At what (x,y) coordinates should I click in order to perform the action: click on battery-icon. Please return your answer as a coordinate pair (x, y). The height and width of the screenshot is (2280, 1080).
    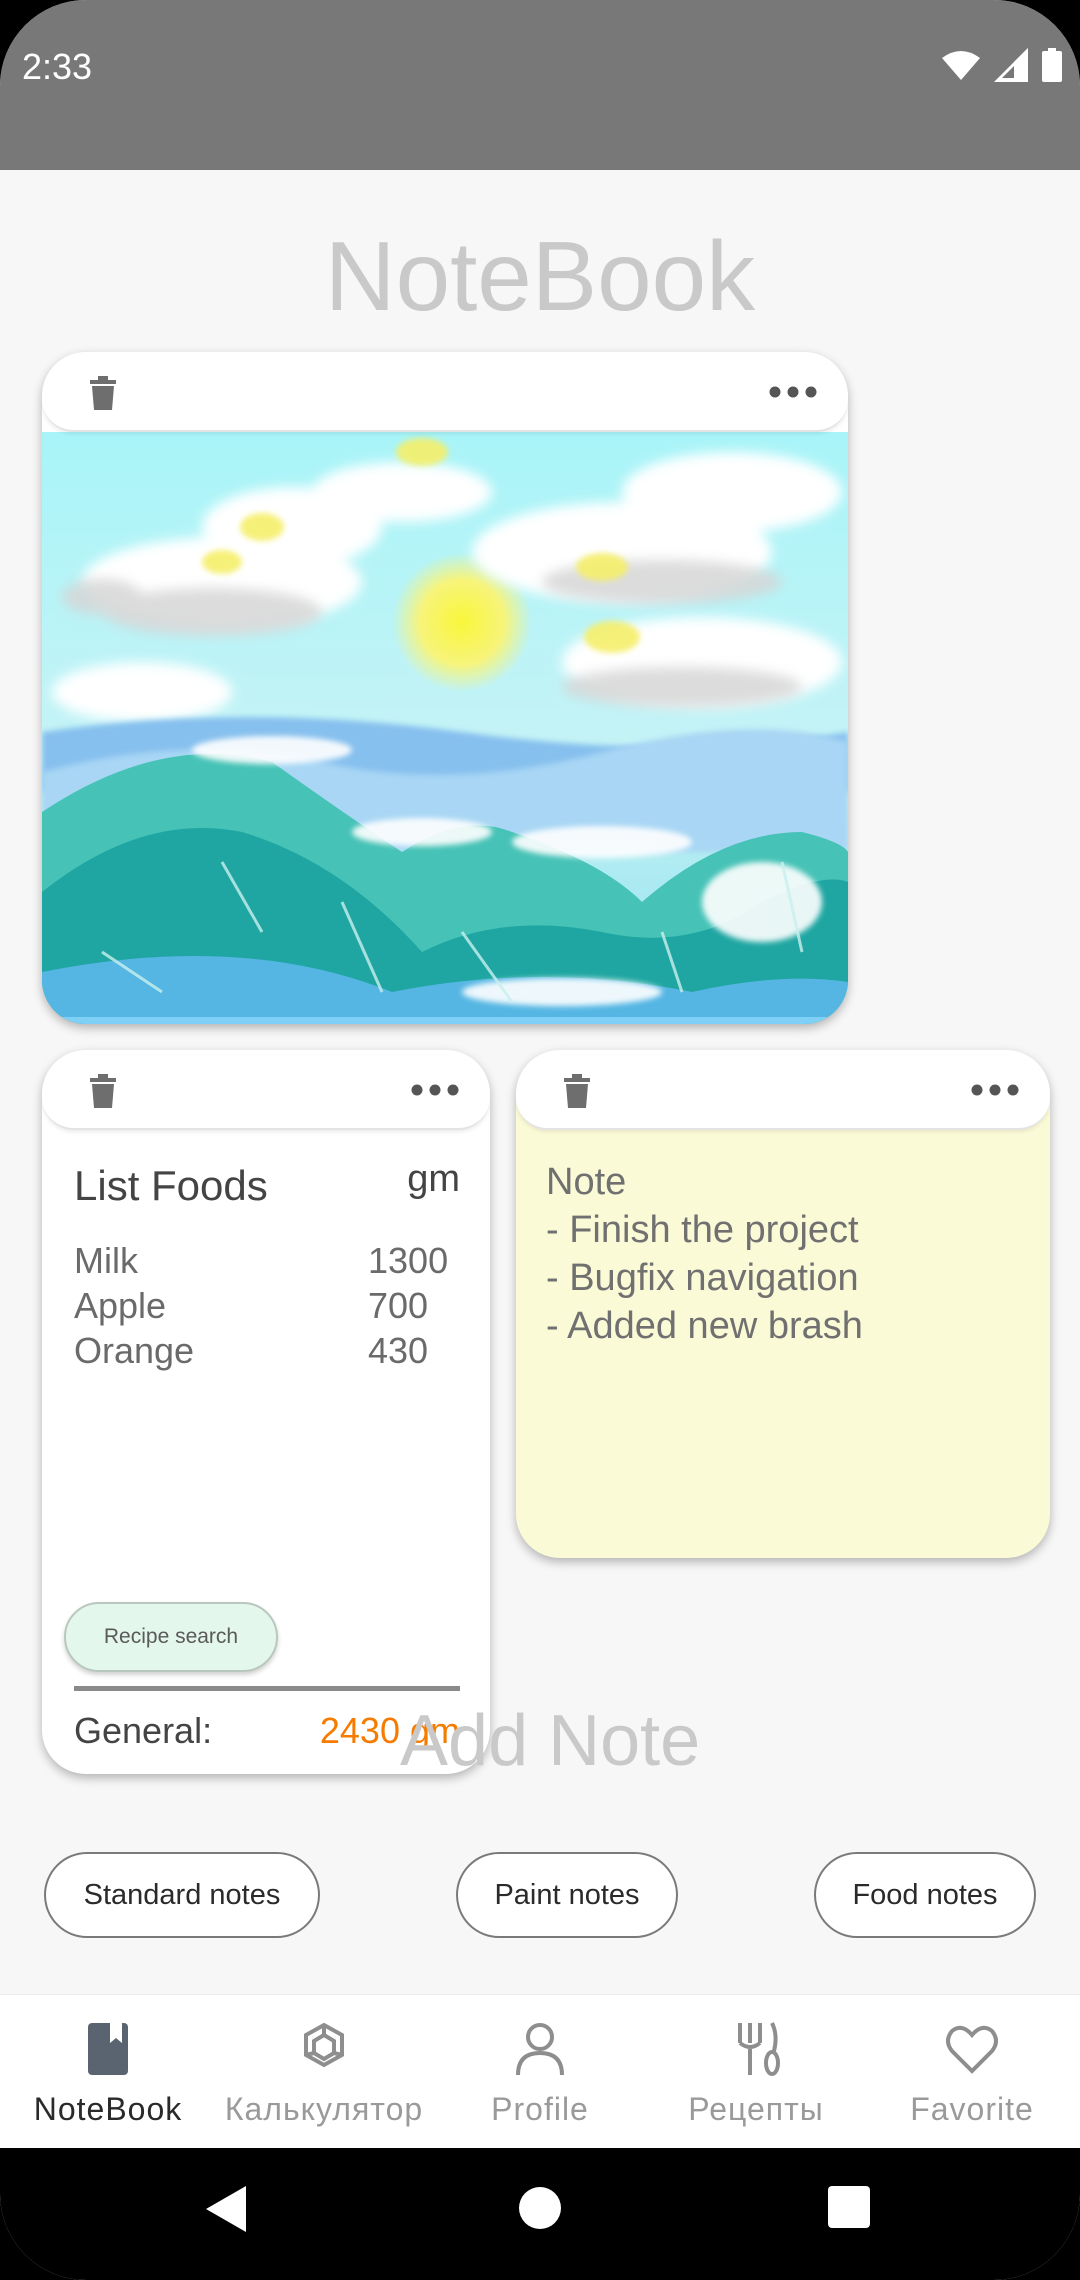
    Looking at the image, I should click on (1052, 65).